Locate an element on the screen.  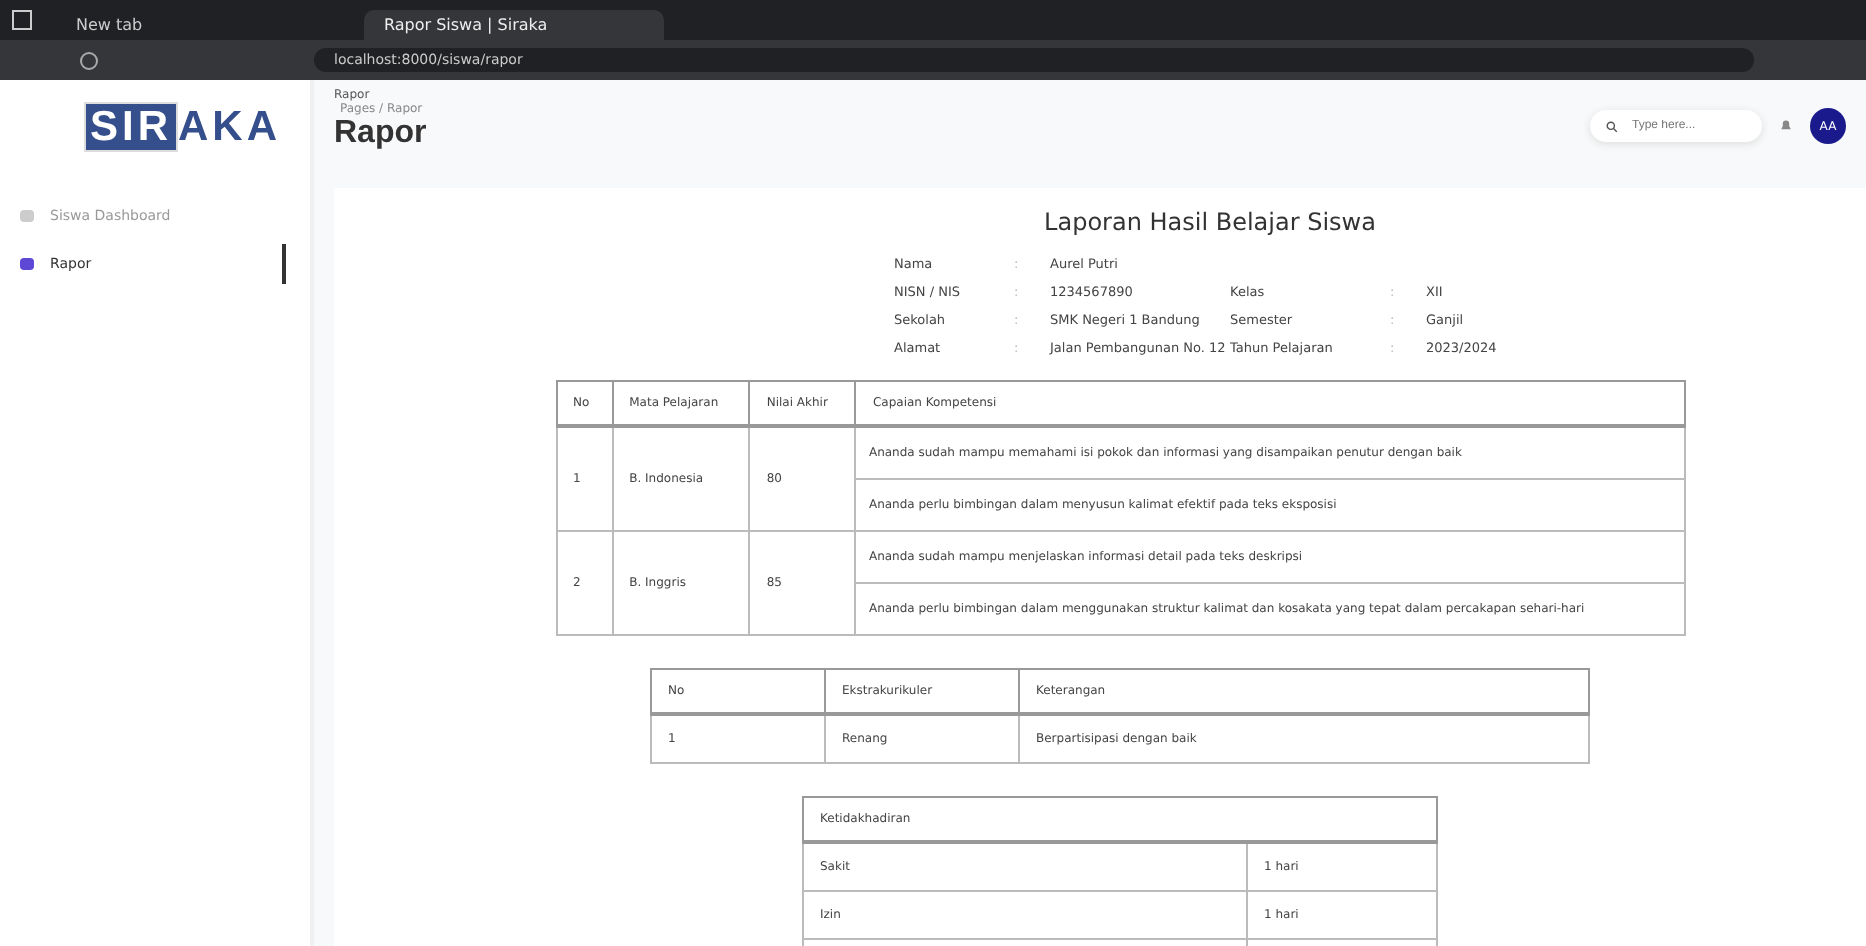
bell-icon is located at coordinates (1786, 126).